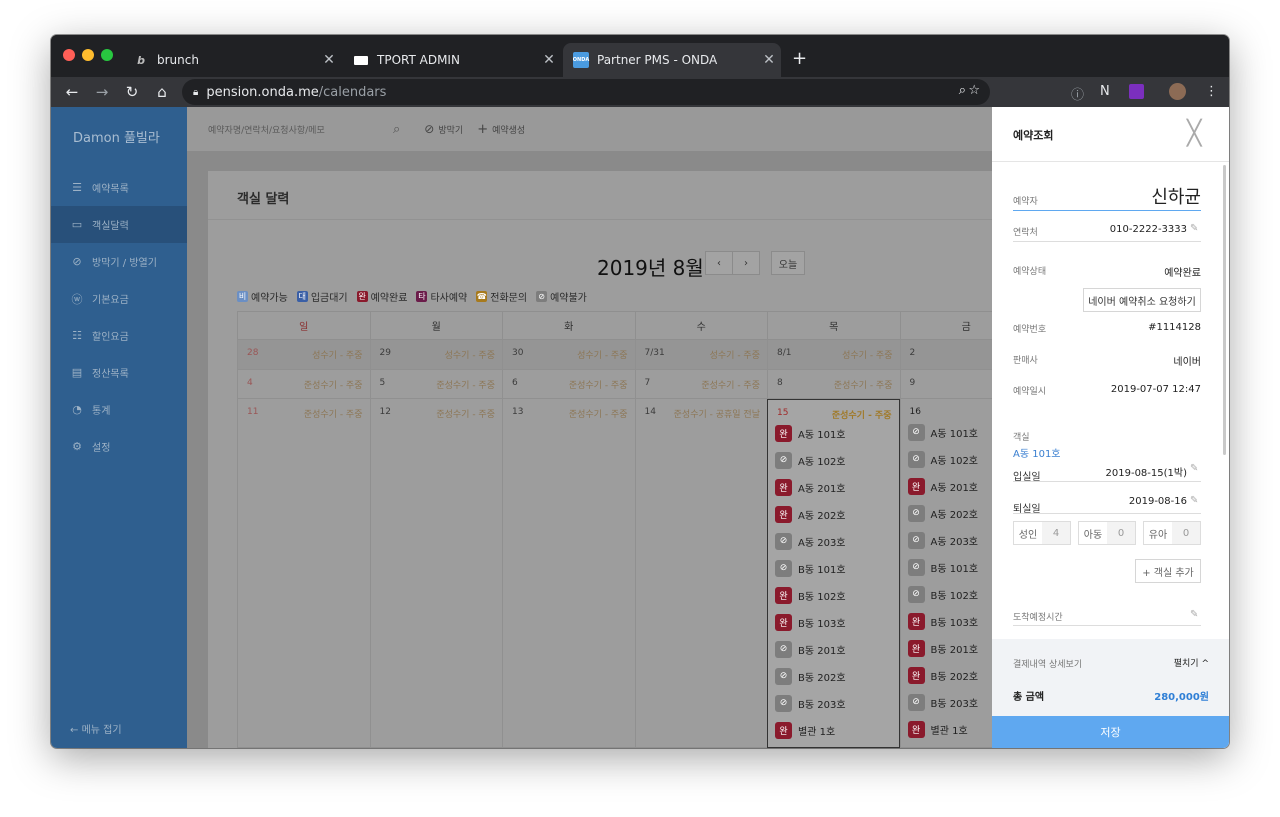 Image resolution: width=1280 pixels, height=817 pixels. I want to click on sidebar-item-settings: ⚙ 설정, so click(119, 446).